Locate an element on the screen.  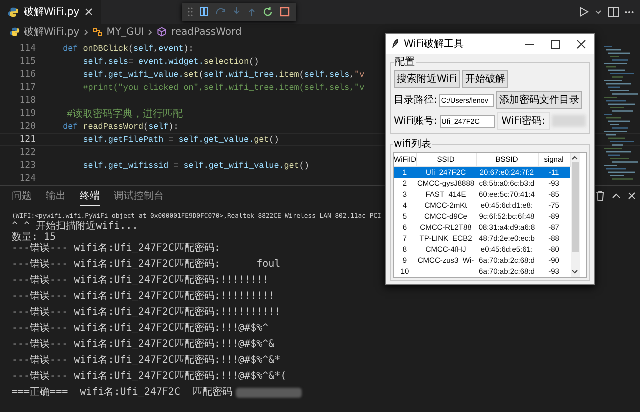
breadcrumb-item: MY_GUI is located at coordinates (125, 32).